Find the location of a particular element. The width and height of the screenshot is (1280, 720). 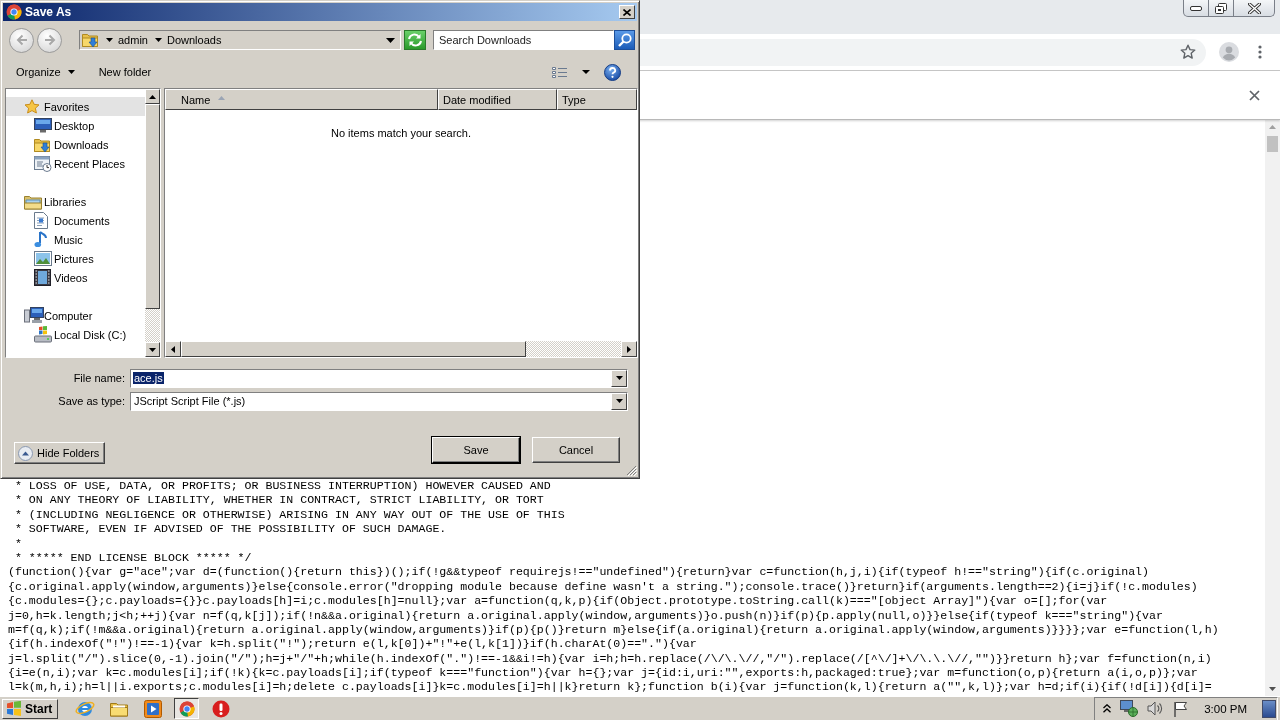

flag-logo-icon is located at coordinates (14, 708).